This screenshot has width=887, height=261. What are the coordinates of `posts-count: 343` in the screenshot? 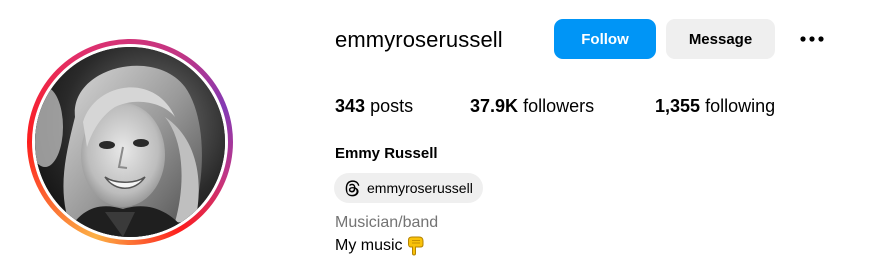 It's located at (350, 106).